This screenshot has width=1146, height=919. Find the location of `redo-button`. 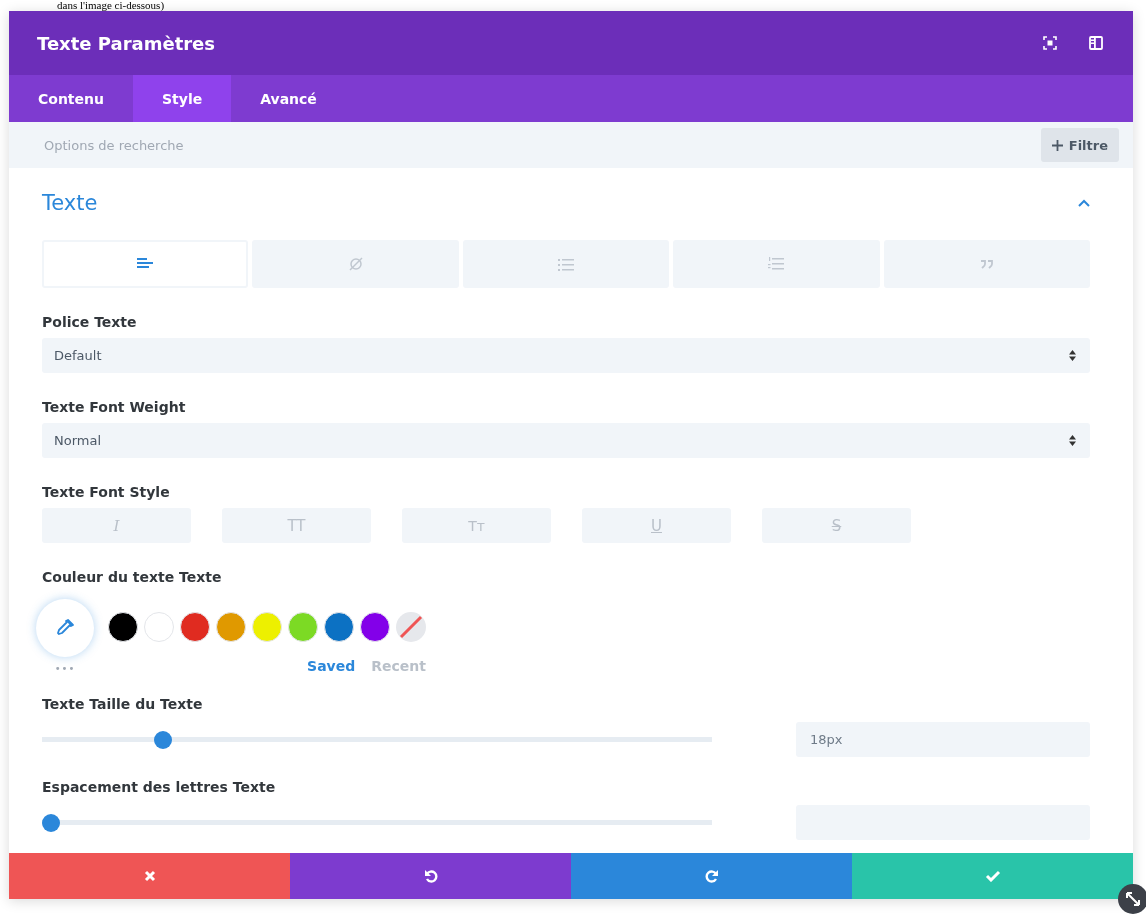

redo-button is located at coordinates (711, 876).